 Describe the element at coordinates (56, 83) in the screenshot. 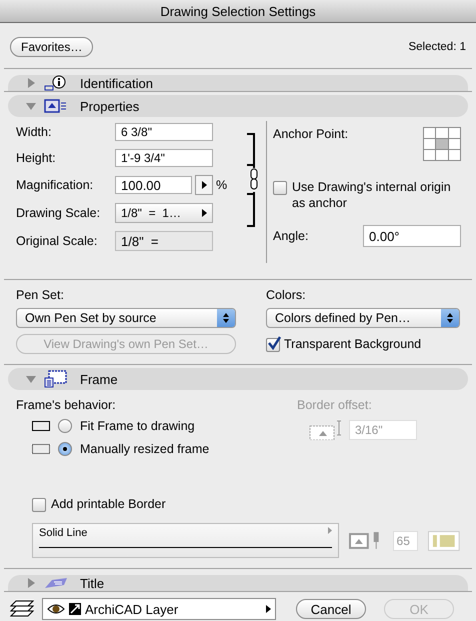

I see `info-icon` at that location.